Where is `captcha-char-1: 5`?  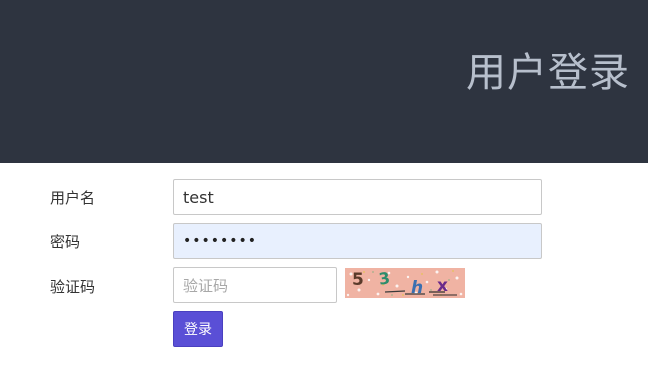 captcha-char-1: 5 is located at coordinates (358, 280).